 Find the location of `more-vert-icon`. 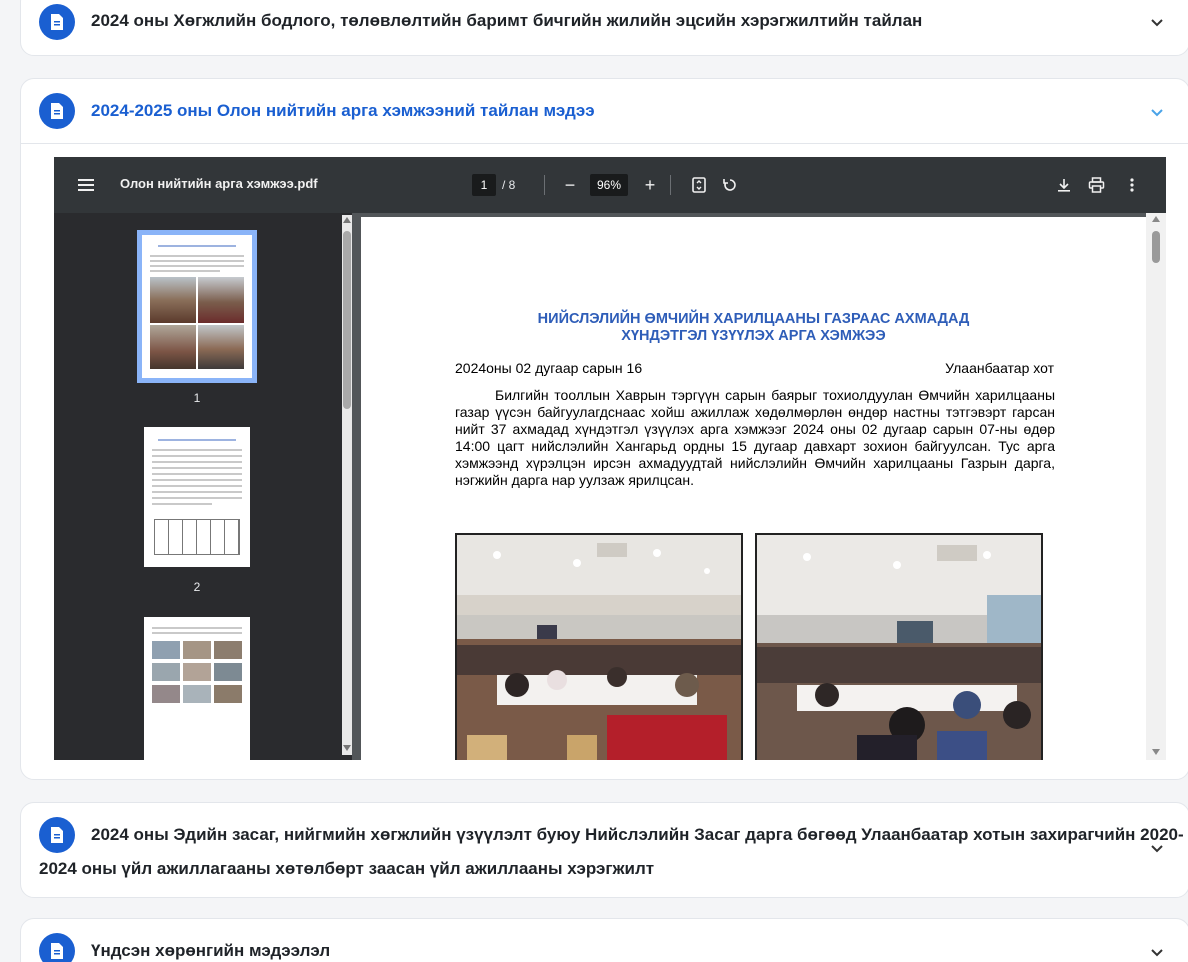

more-vert-icon is located at coordinates (1132, 185).